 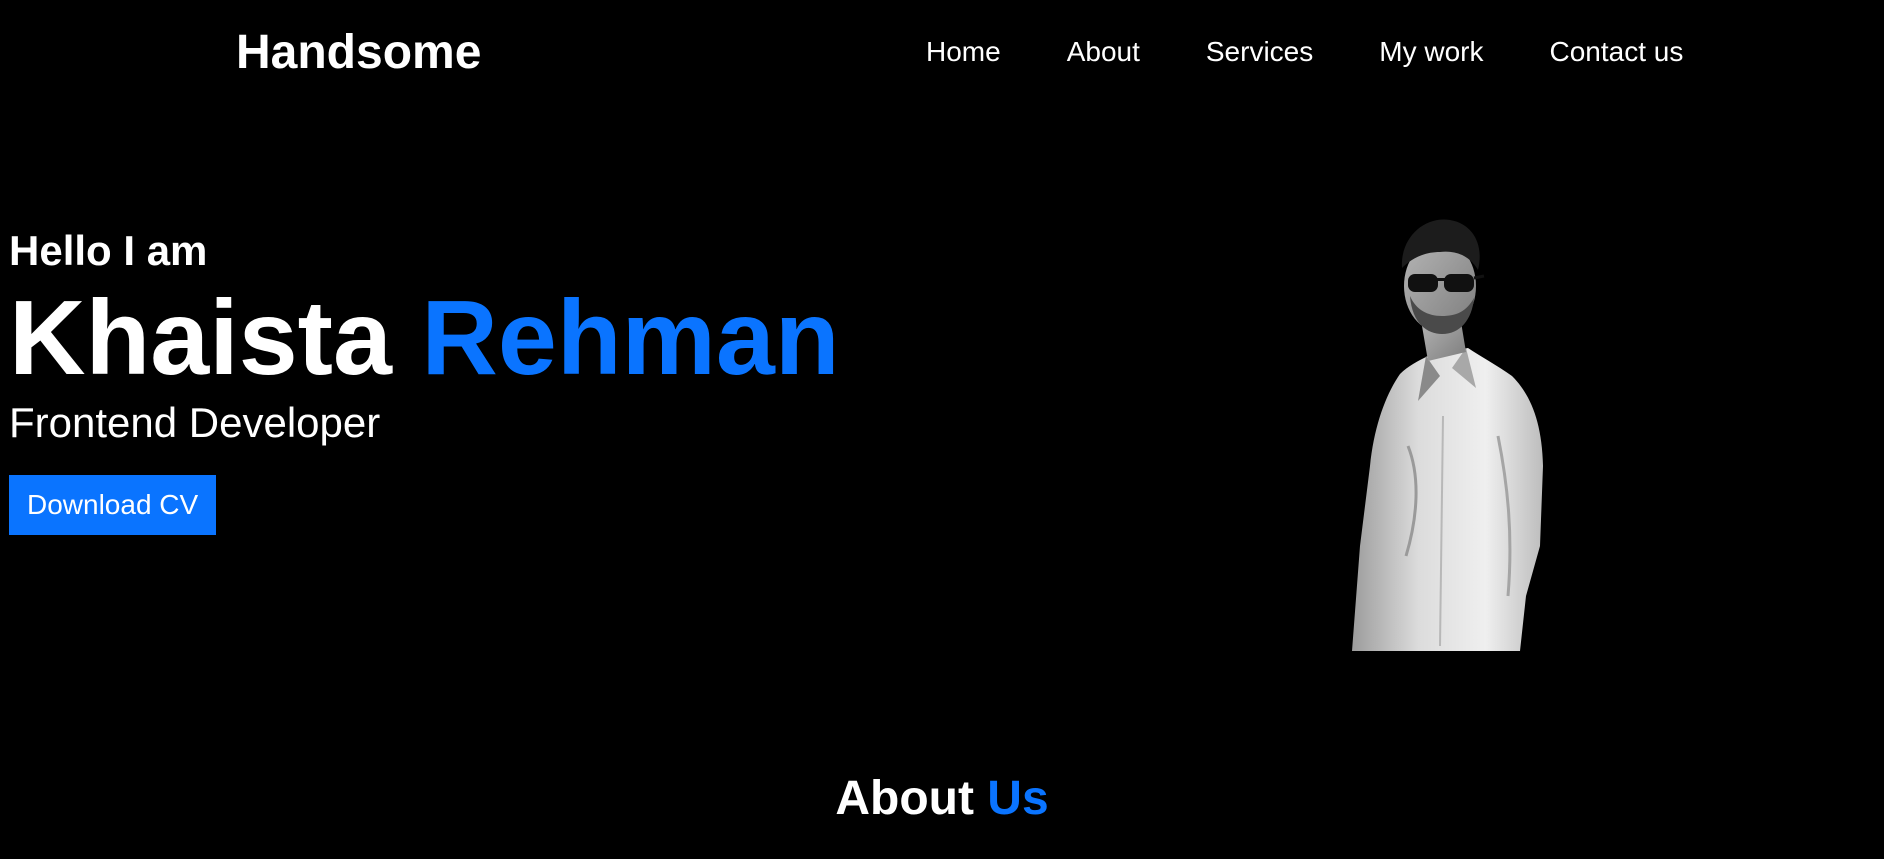 I want to click on site-logo: Handsome, so click(x=358, y=53).